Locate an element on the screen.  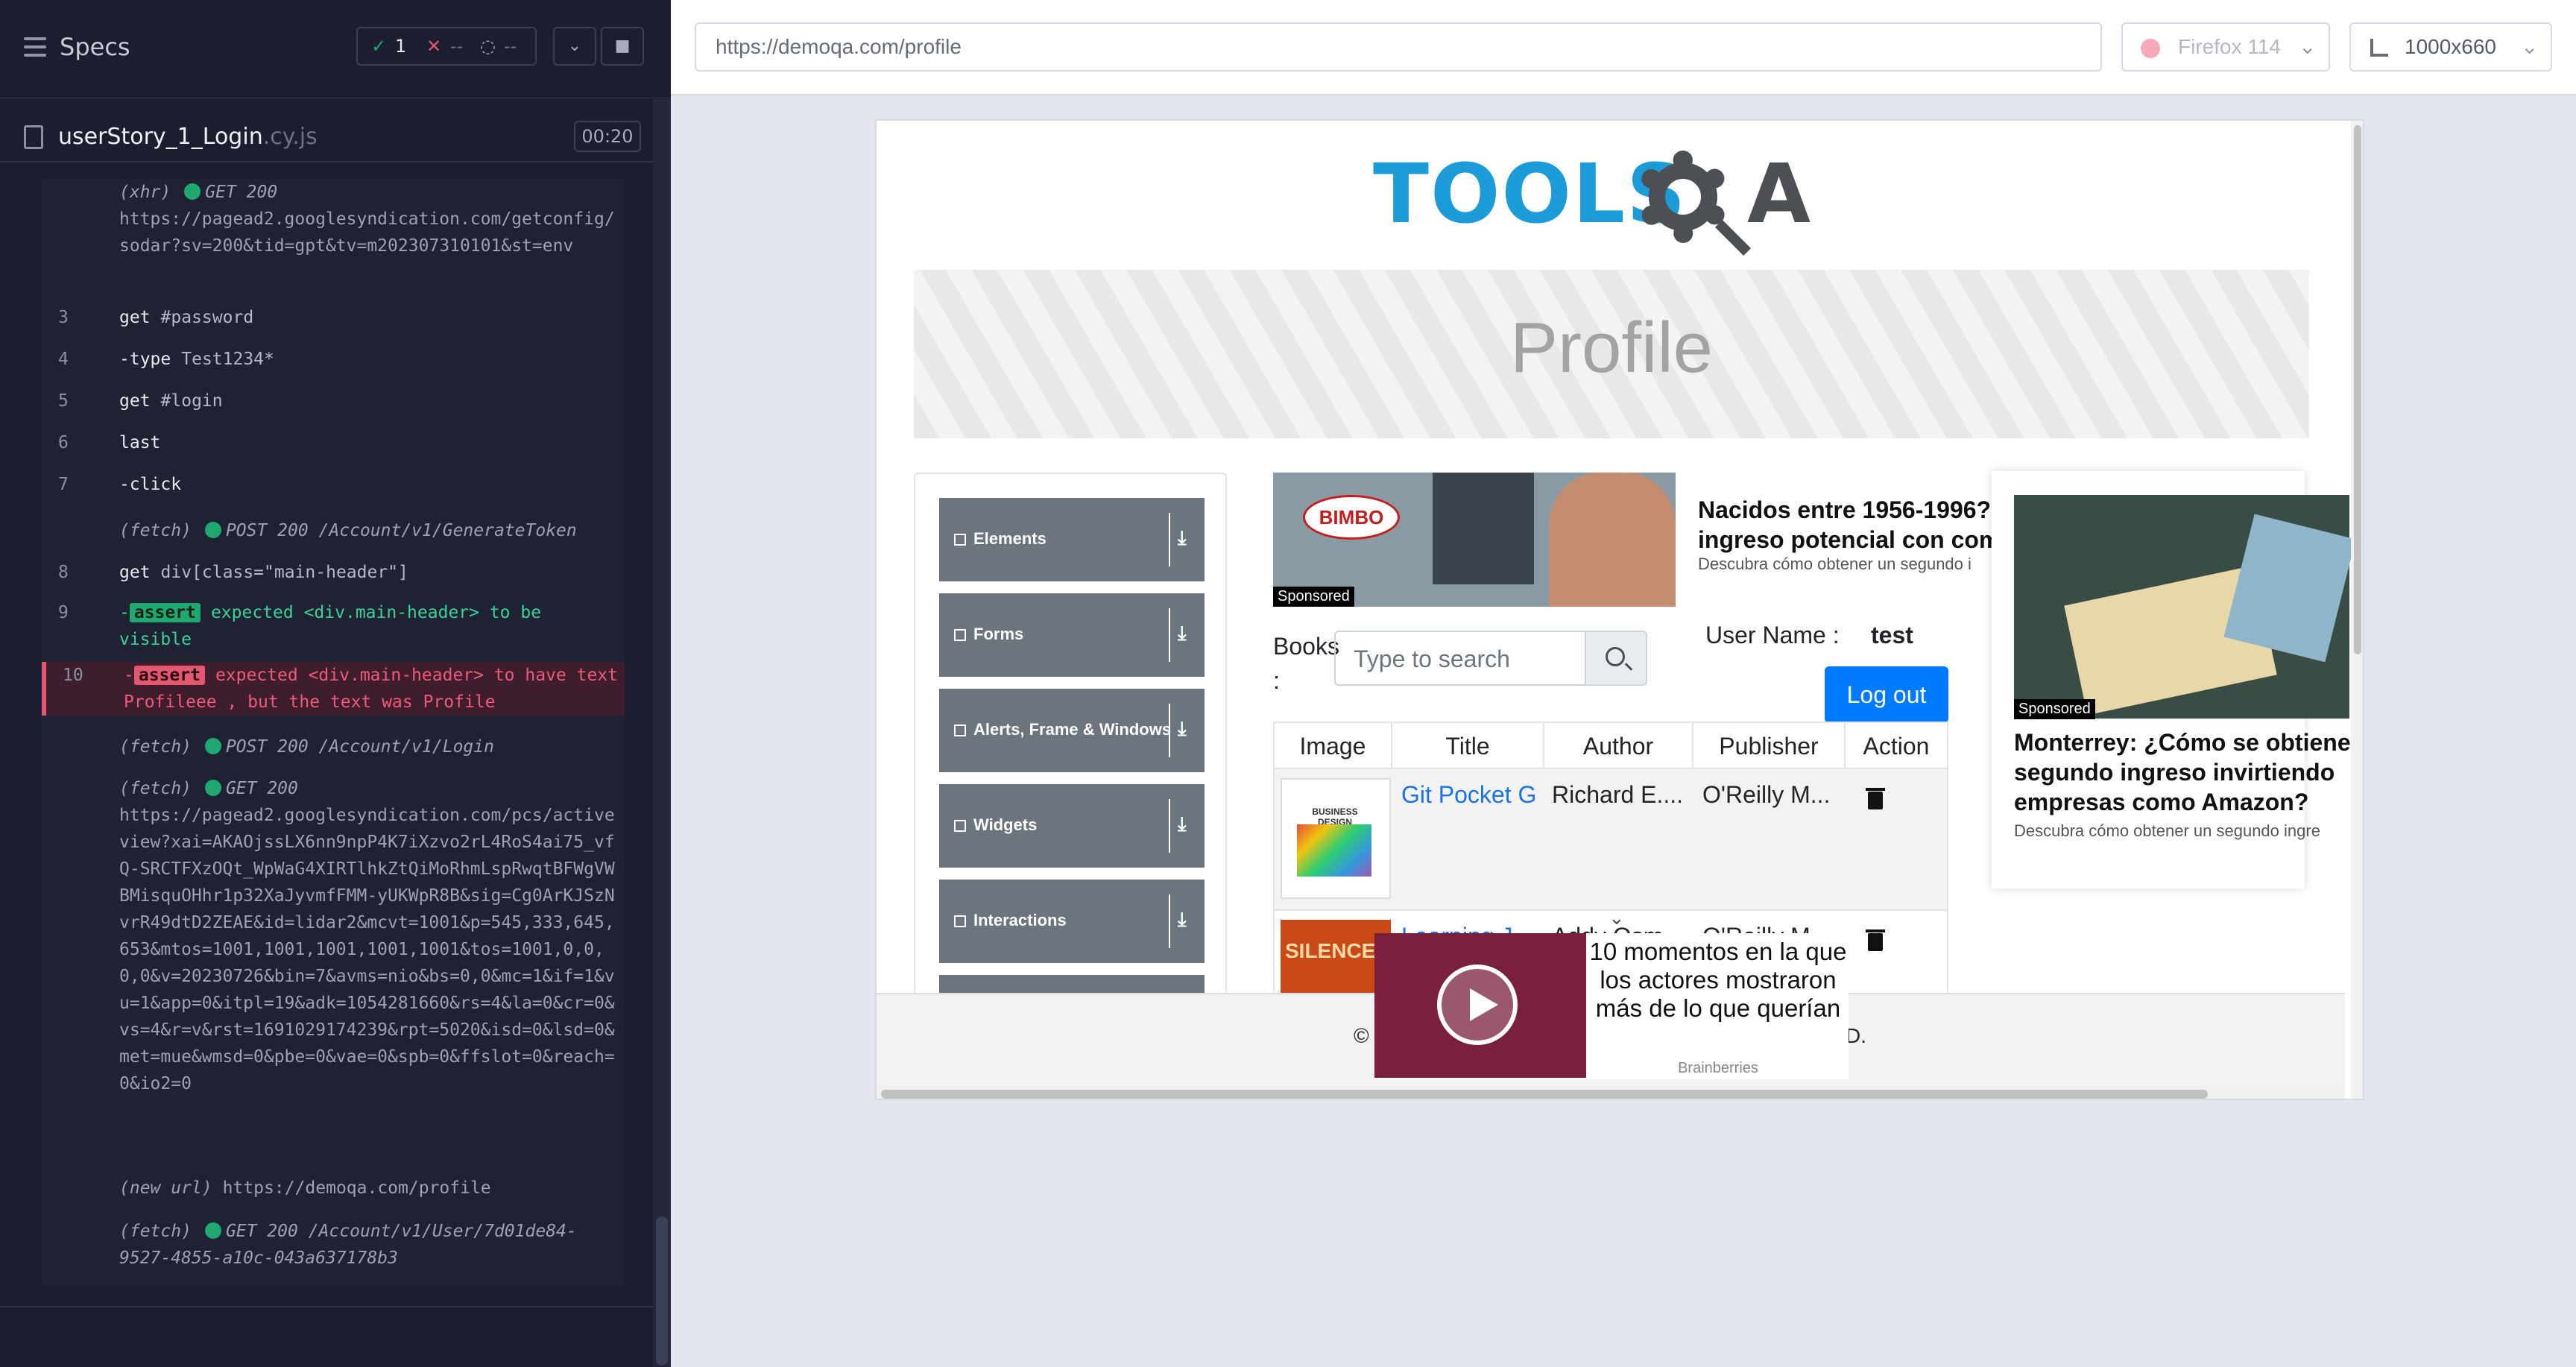
browser-selector: Firefox 114 ⌄ is located at coordinates (2225, 47).